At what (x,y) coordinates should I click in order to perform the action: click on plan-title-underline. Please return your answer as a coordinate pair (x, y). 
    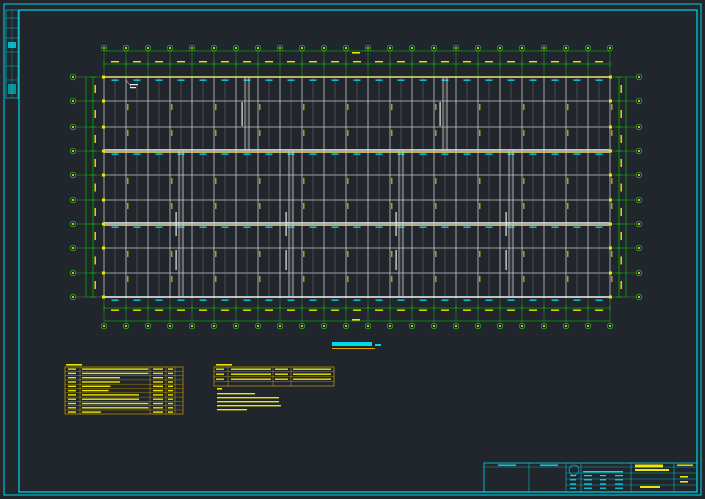
    Looking at the image, I should click on (356, 345).